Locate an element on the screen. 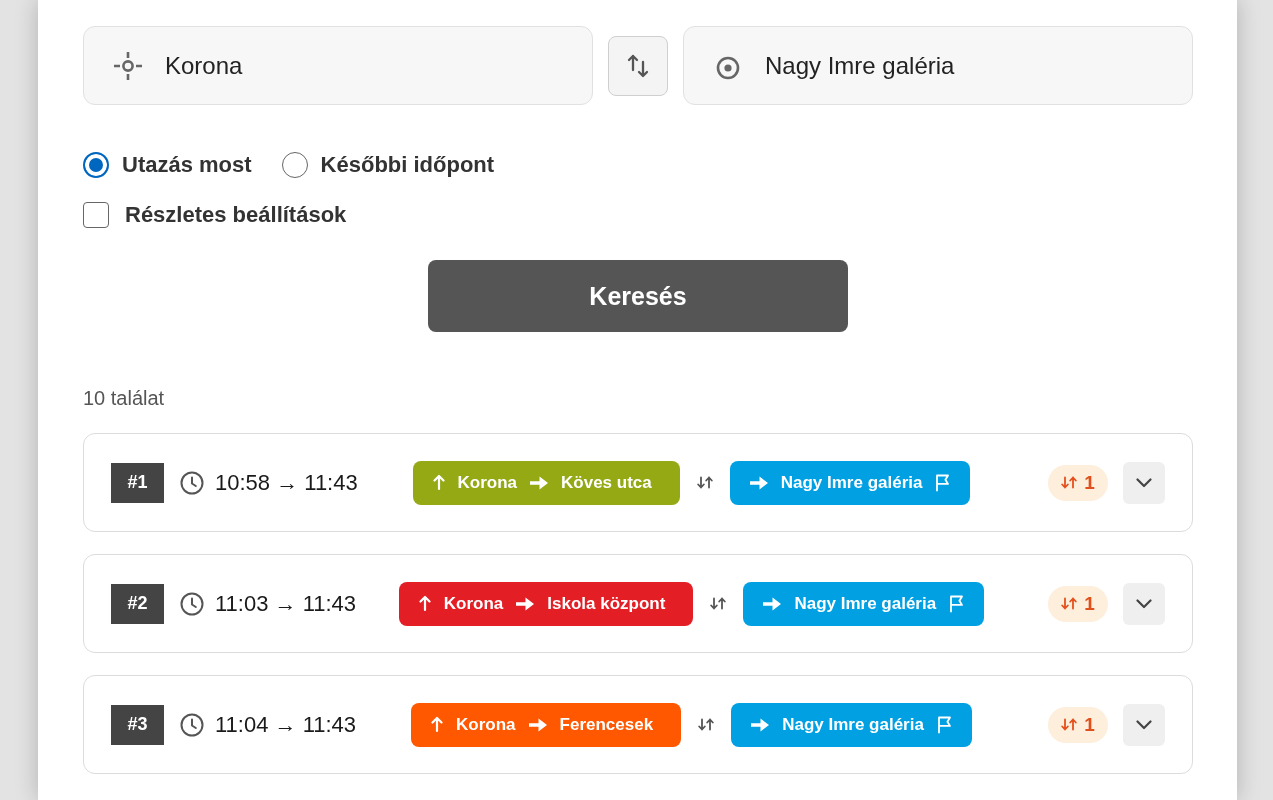  result-count: 10 találat is located at coordinates (124, 398).